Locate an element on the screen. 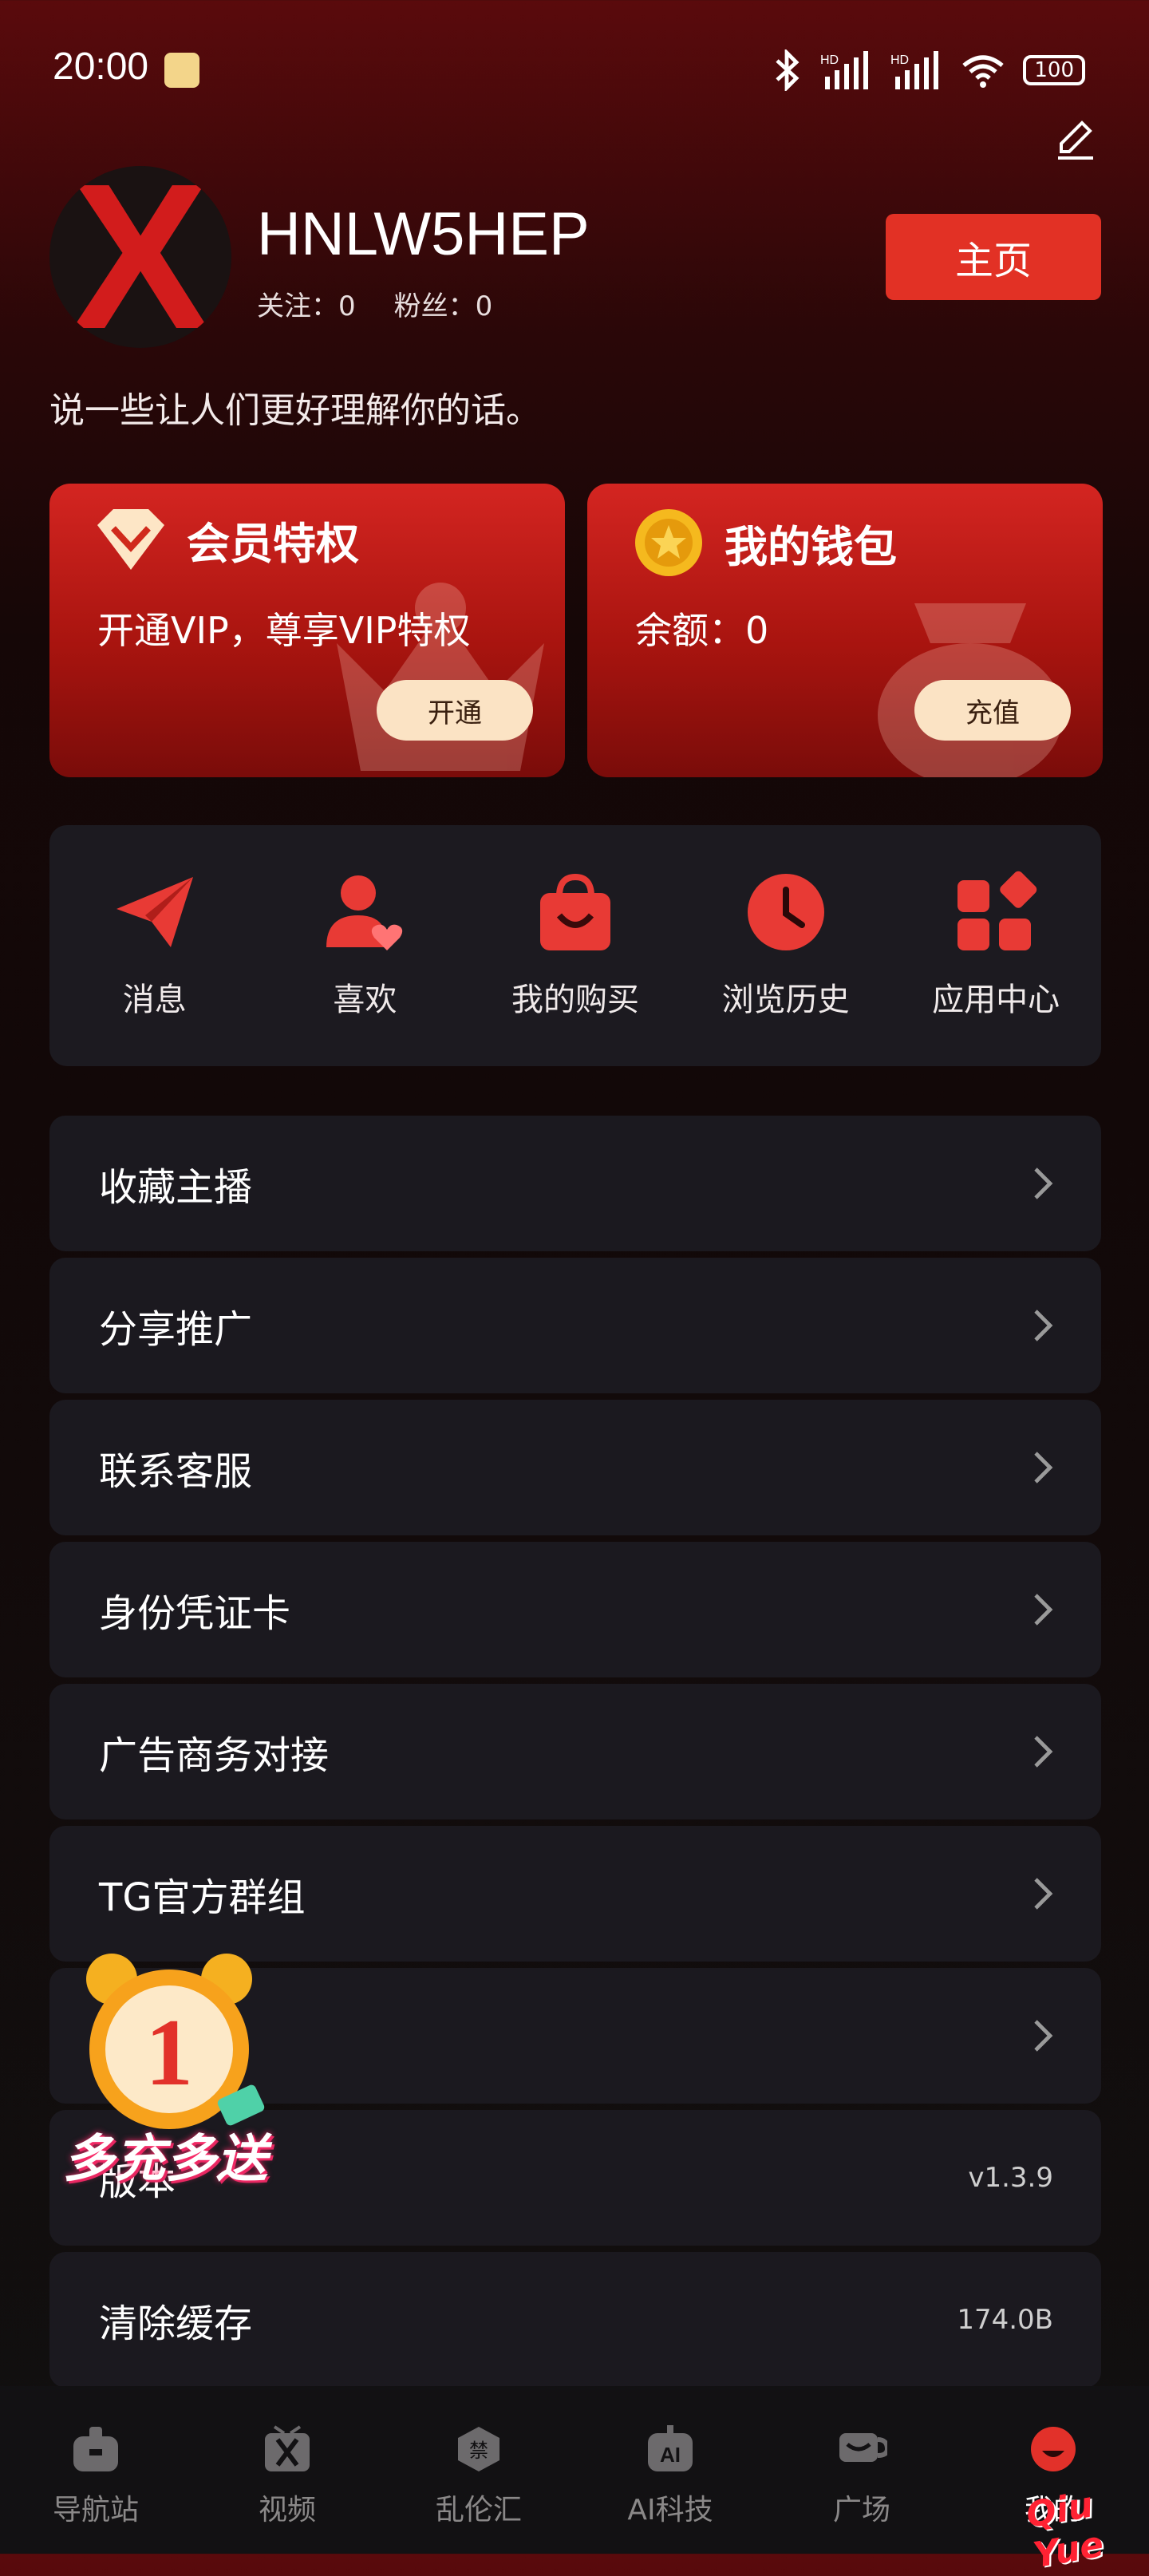 This screenshot has width=1149, height=2576. paper-plane-icon is located at coordinates (154, 912).